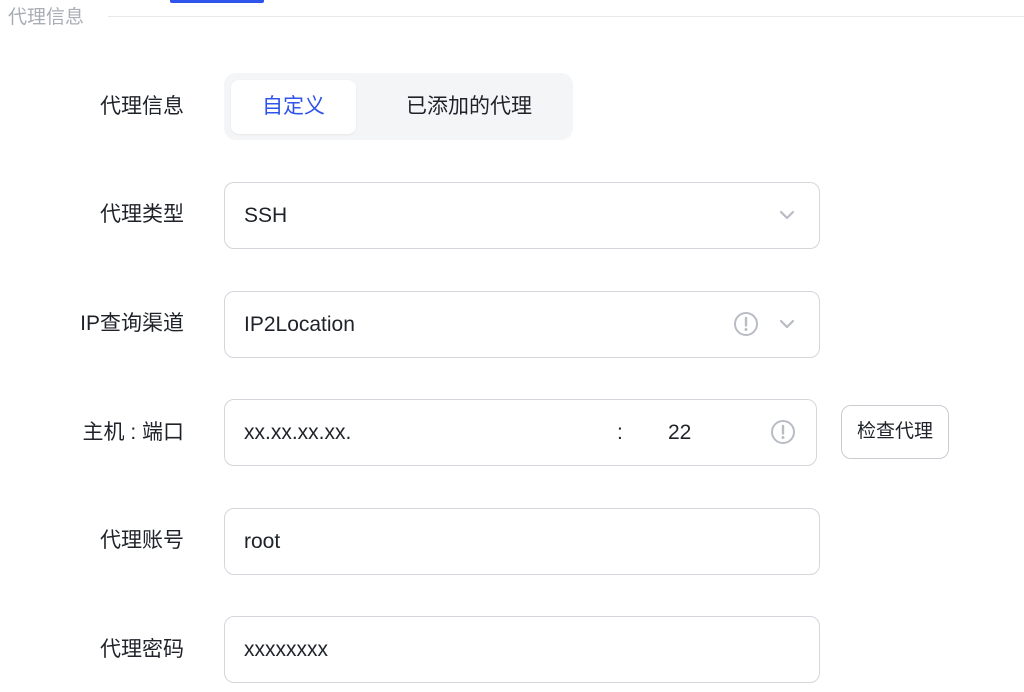 This screenshot has width=1024, height=692. What do you see at coordinates (520, 432) in the screenshot?
I see `host-port-input: xx.xx.xx.xx. : 22` at bounding box center [520, 432].